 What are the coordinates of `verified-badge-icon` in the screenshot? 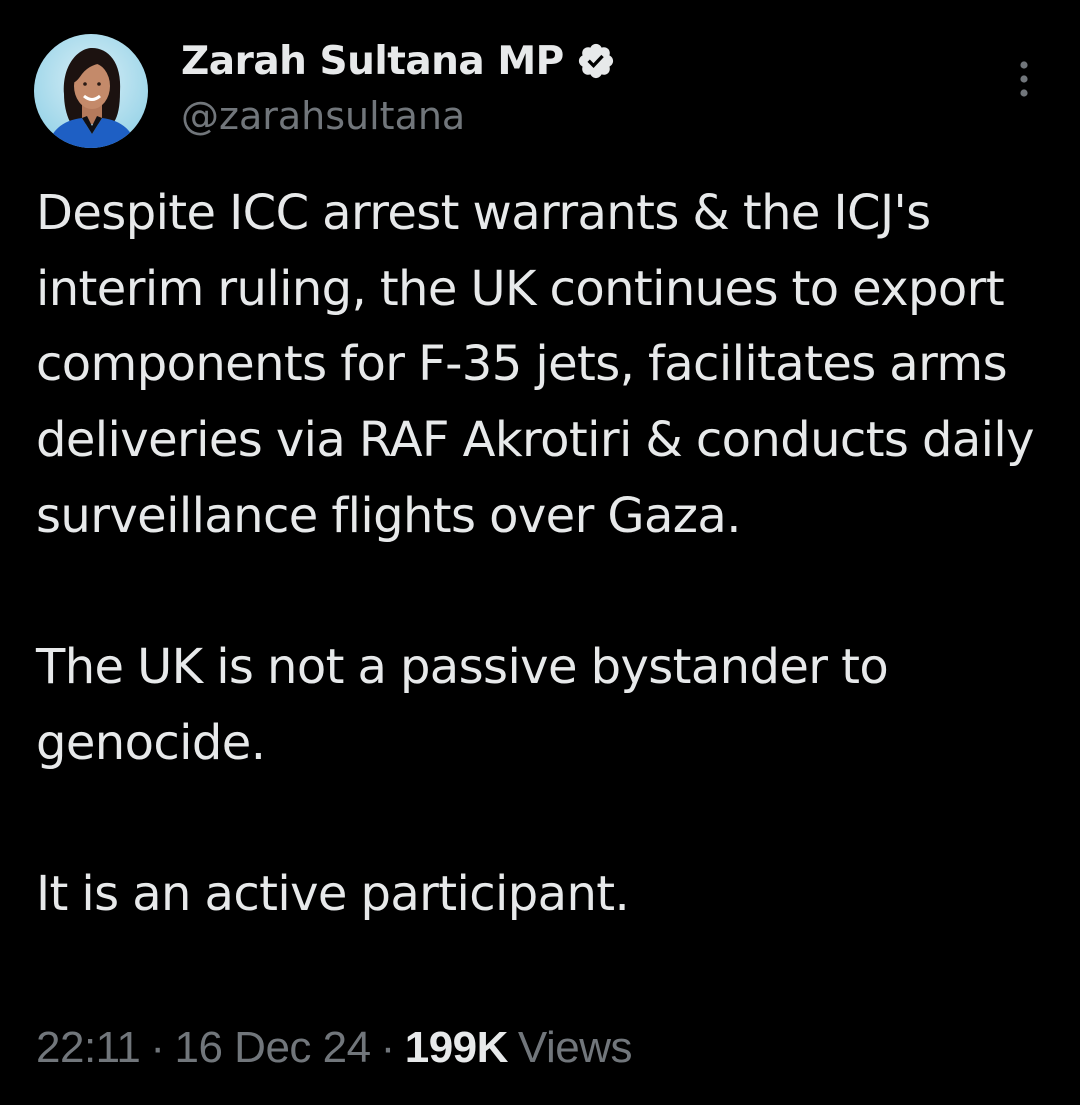 It's located at (596, 61).